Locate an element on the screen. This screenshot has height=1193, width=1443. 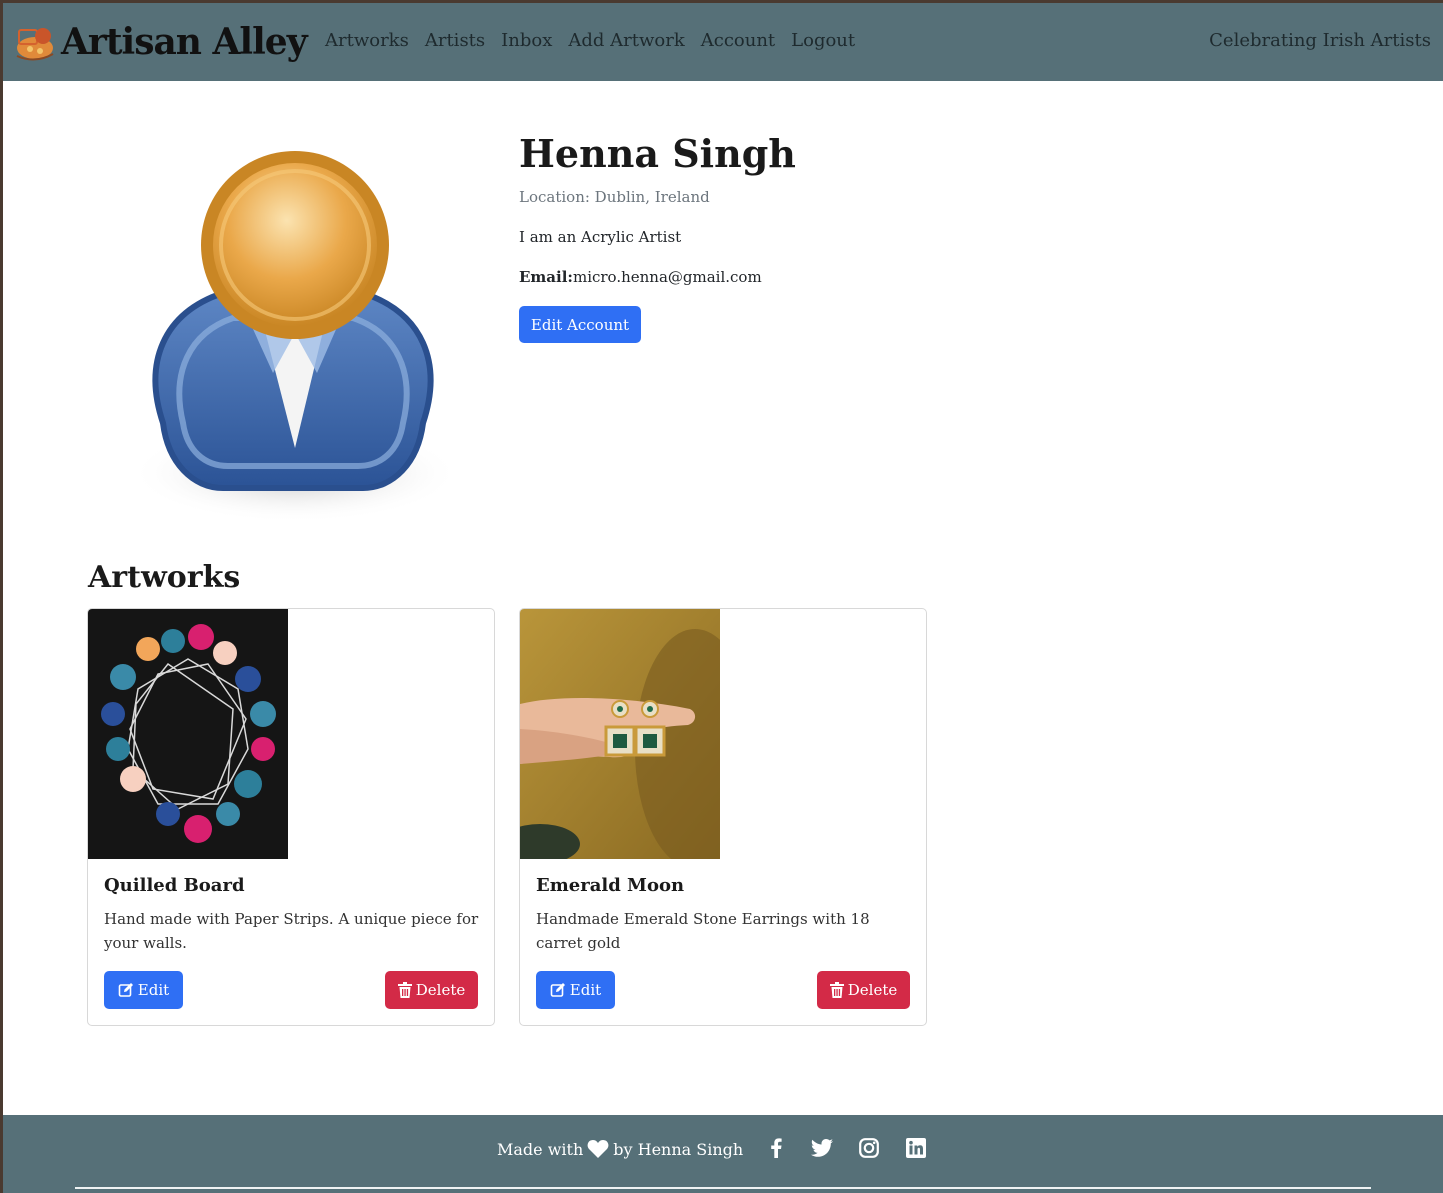
nav-link-account: Account is located at coordinates (738, 40).